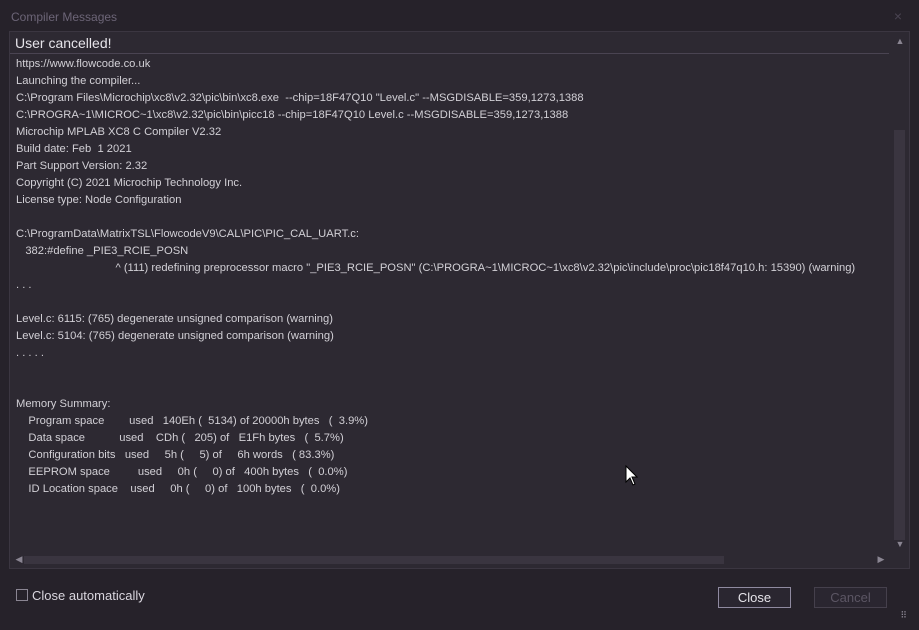 The height and width of the screenshot is (630, 919). What do you see at coordinates (88, 595) in the screenshot?
I see `close-automatically-label: Close automatically` at bounding box center [88, 595].